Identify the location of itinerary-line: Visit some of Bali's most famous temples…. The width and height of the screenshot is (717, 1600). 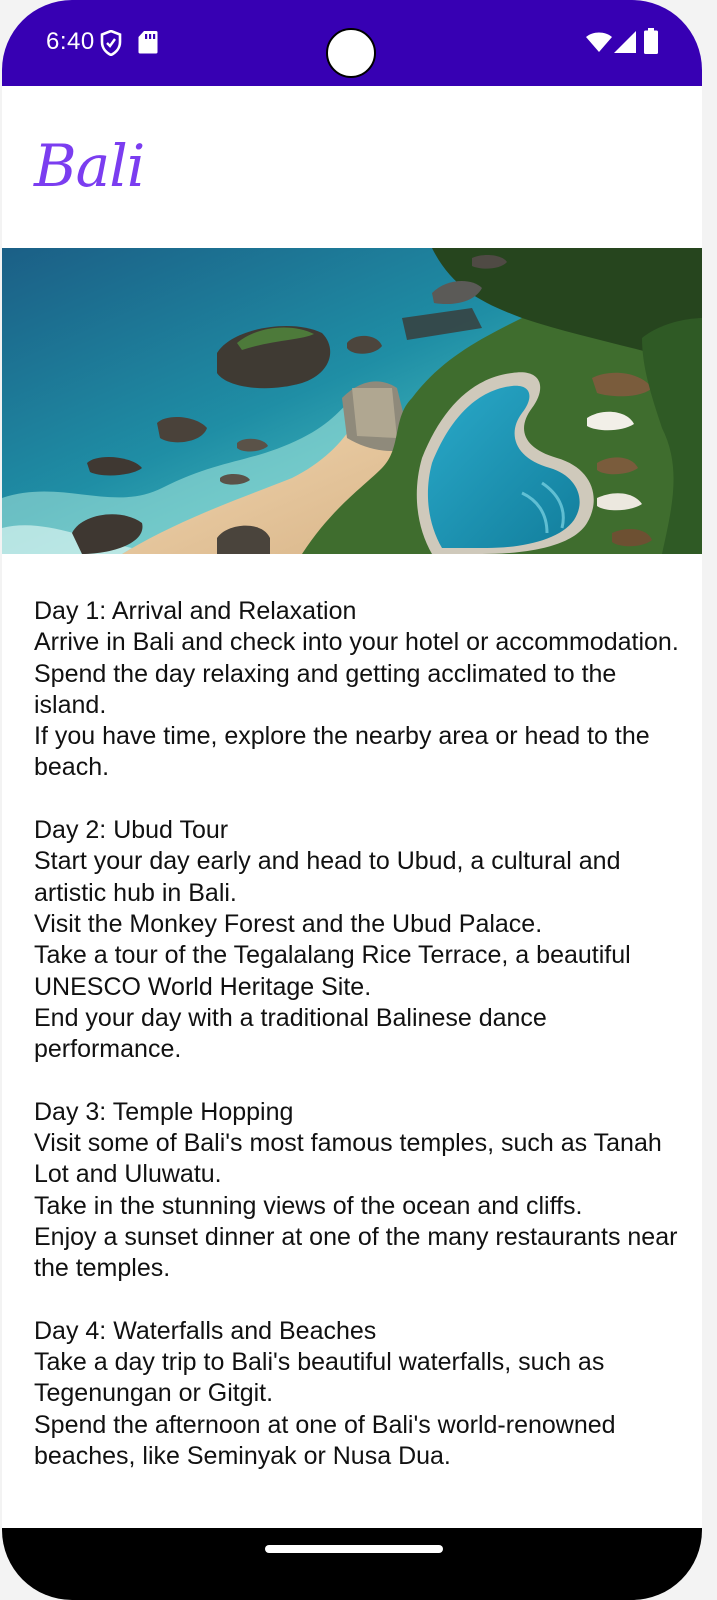
(348, 1159).